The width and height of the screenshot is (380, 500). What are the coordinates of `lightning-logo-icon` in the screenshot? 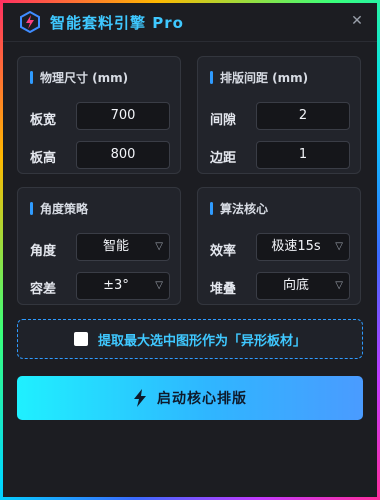 It's located at (30, 22).